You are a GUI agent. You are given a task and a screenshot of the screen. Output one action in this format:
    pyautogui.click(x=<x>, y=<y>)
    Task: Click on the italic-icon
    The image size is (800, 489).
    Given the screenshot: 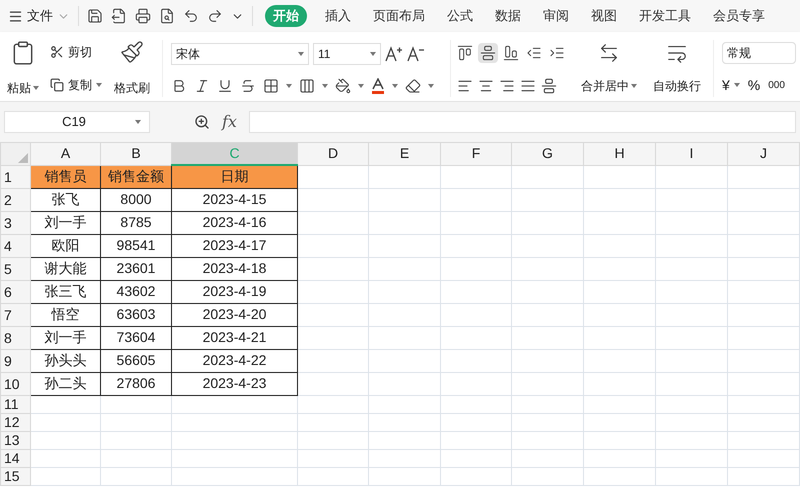 What is the action you would take?
    pyautogui.click(x=202, y=86)
    